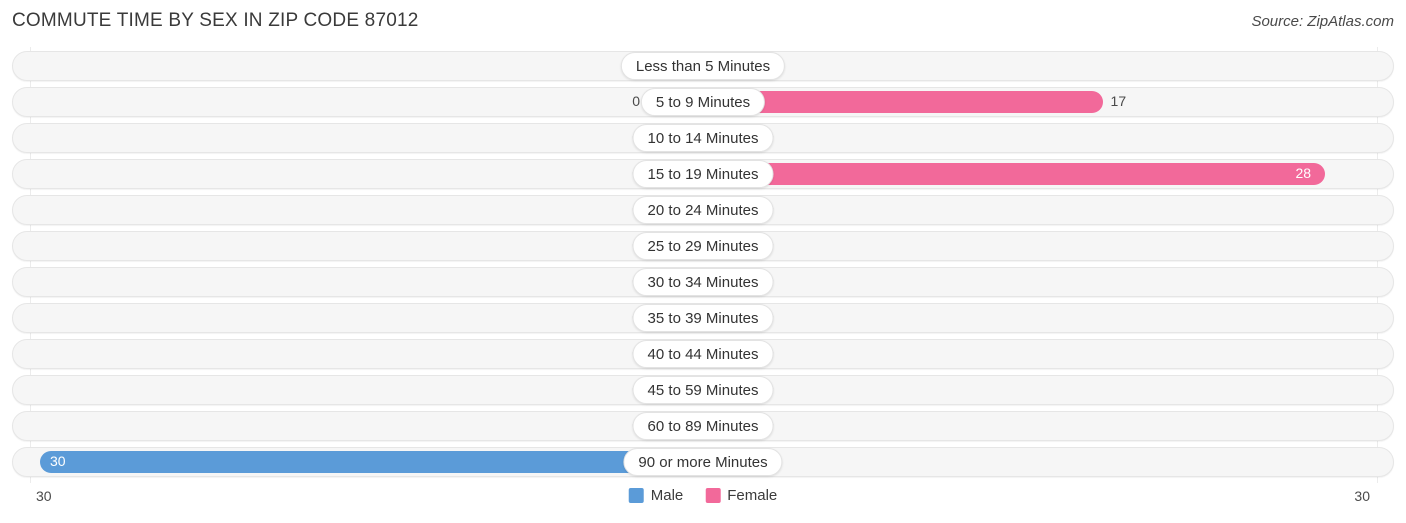  Describe the element at coordinates (1303, 173) in the screenshot. I see `bar-value-female: 28` at that location.